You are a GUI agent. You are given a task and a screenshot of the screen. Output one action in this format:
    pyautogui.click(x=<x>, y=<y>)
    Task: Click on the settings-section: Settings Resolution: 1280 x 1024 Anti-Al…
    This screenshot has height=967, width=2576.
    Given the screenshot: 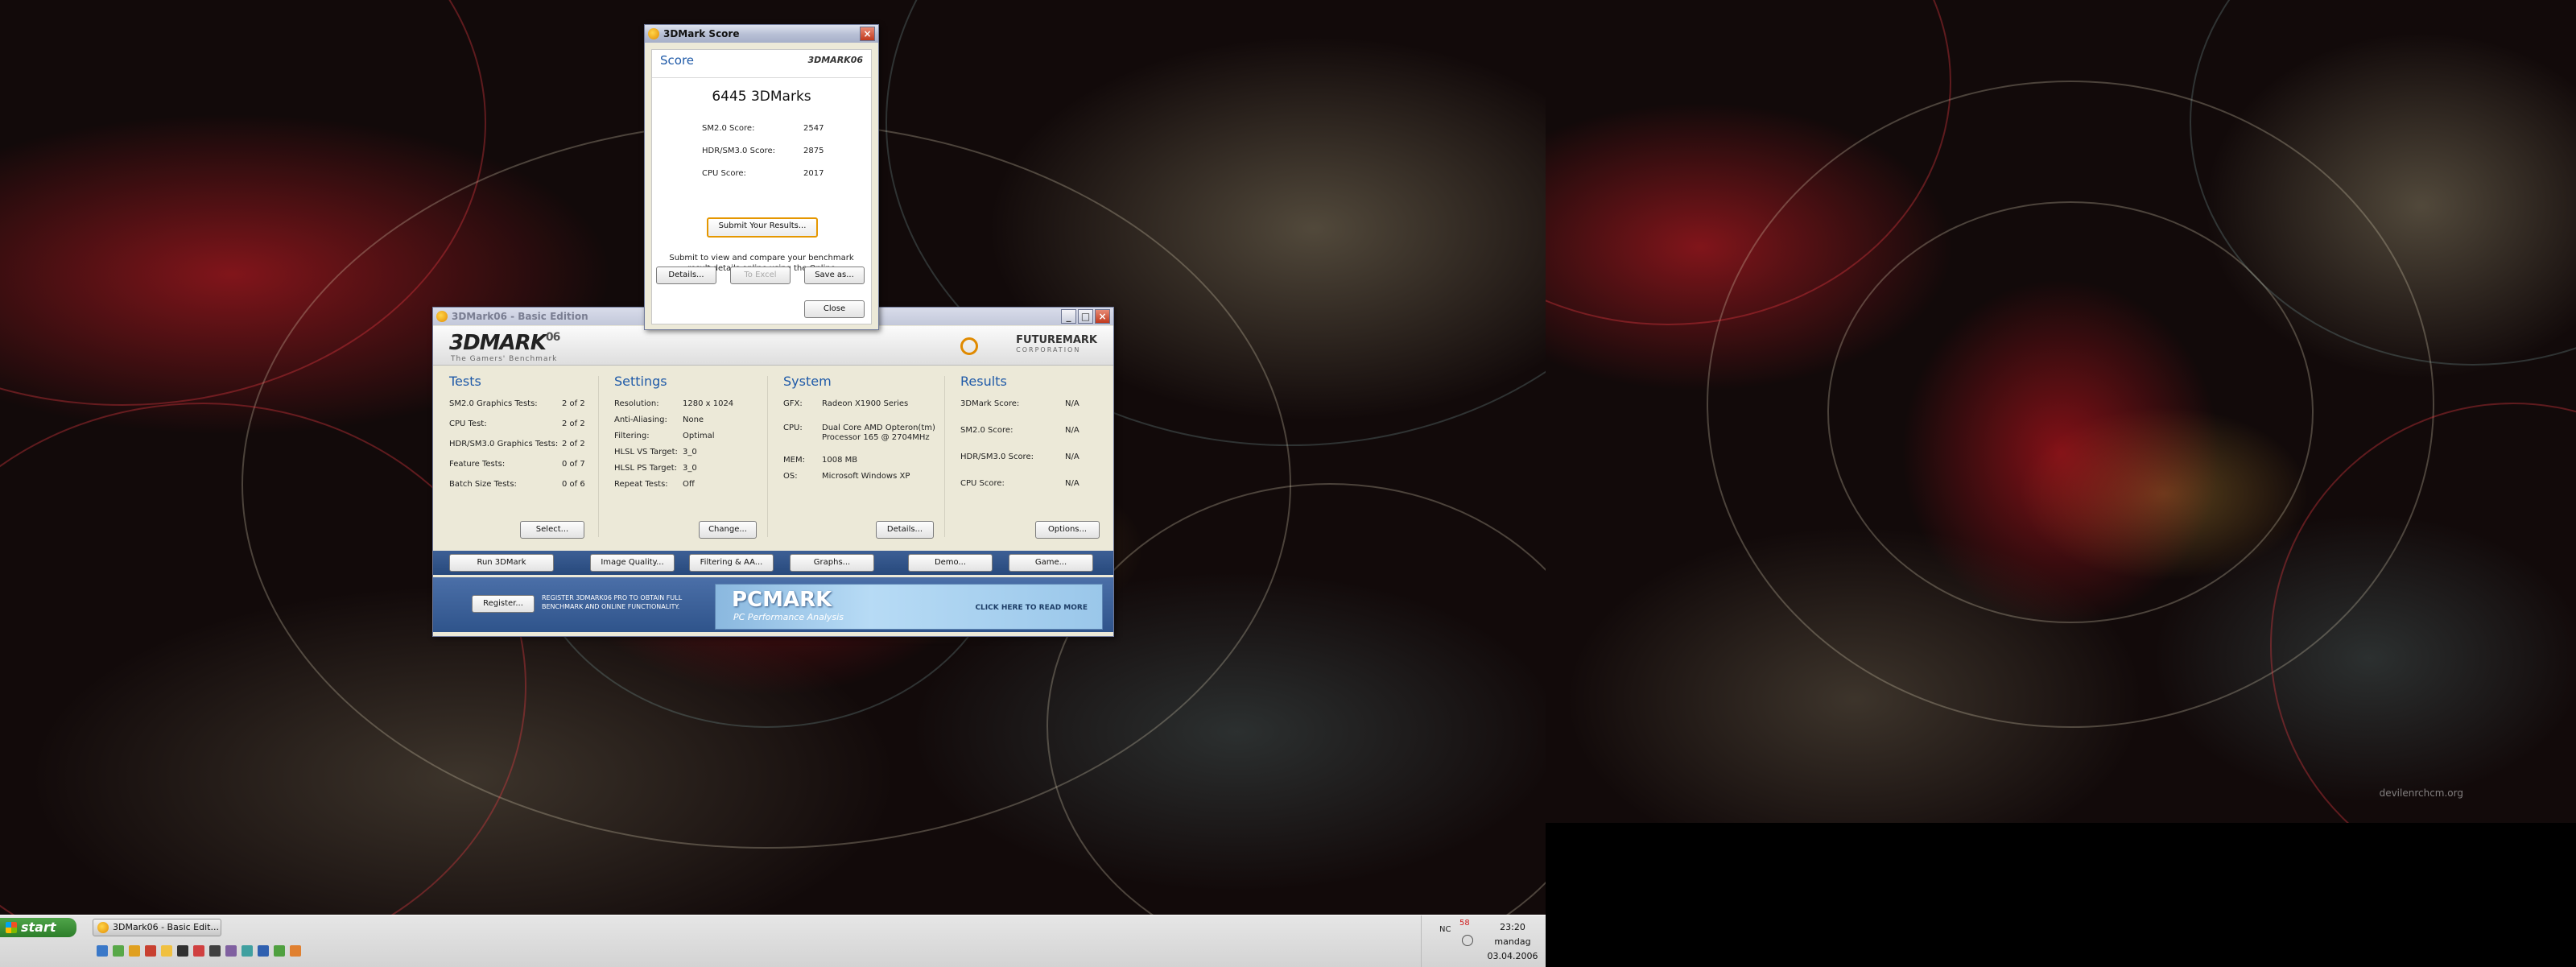 What is the action you would take?
    pyautogui.click(x=682, y=451)
    